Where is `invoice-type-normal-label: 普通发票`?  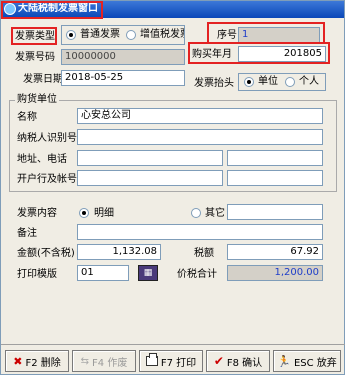 invoice-type-normal-label: 普通发票 is located at coordinates (100, 34).